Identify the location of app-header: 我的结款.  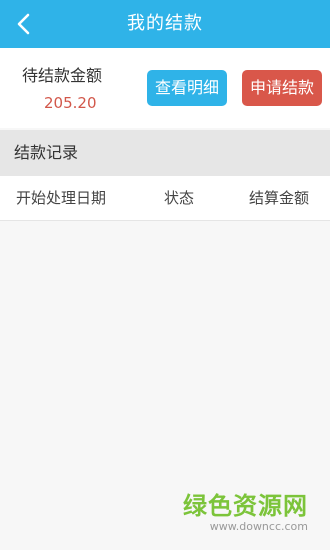
(165, 24).